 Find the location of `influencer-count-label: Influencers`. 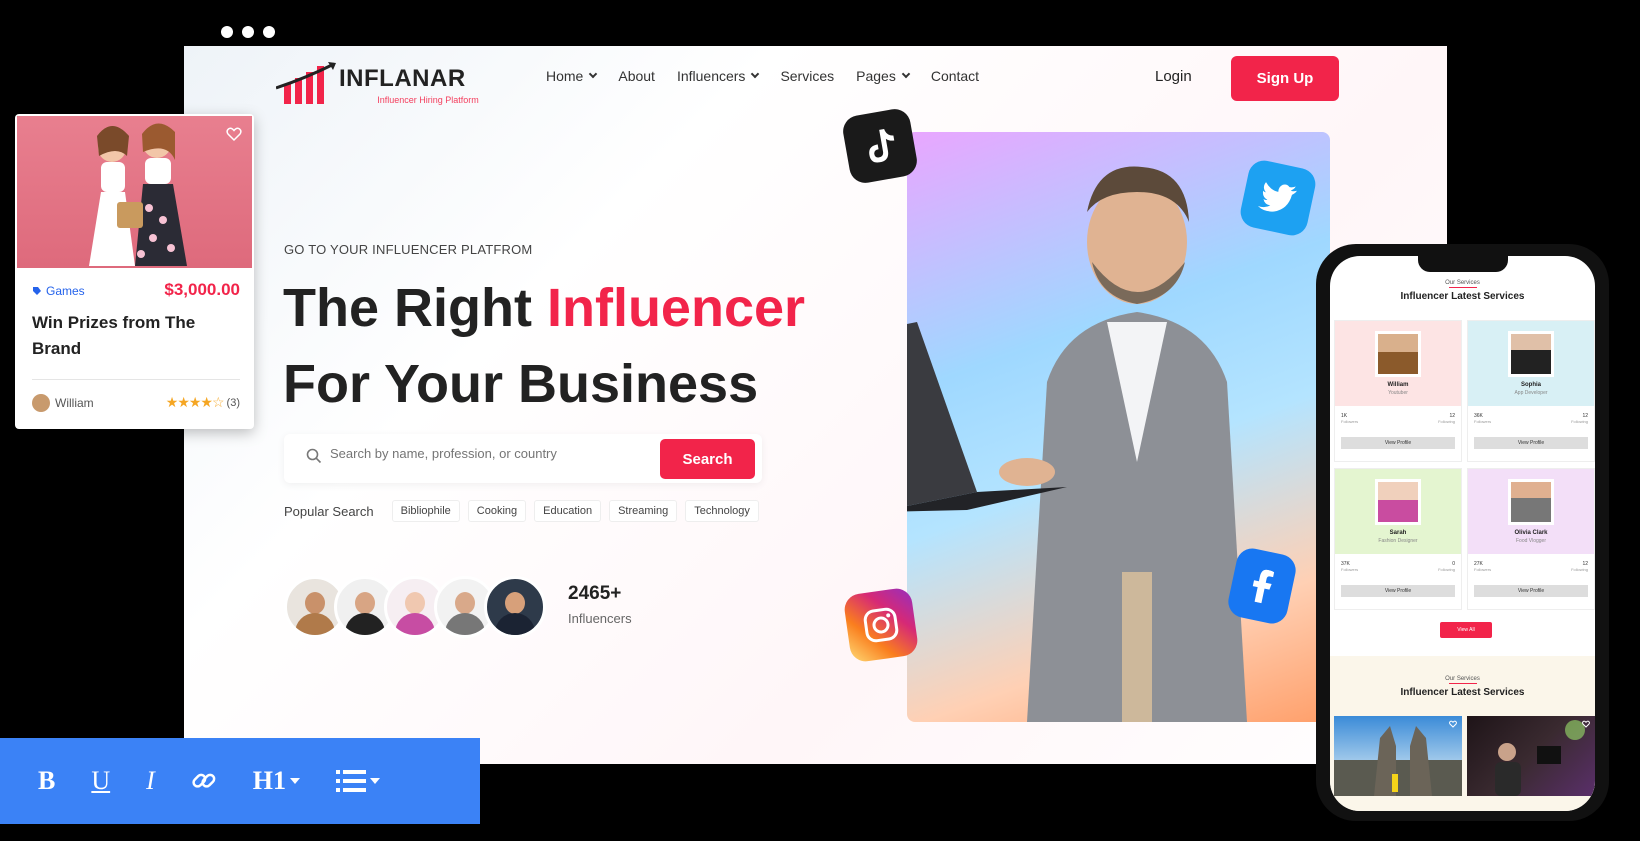

influencer-count-label: Influencers is located at coordinates (600, 618).